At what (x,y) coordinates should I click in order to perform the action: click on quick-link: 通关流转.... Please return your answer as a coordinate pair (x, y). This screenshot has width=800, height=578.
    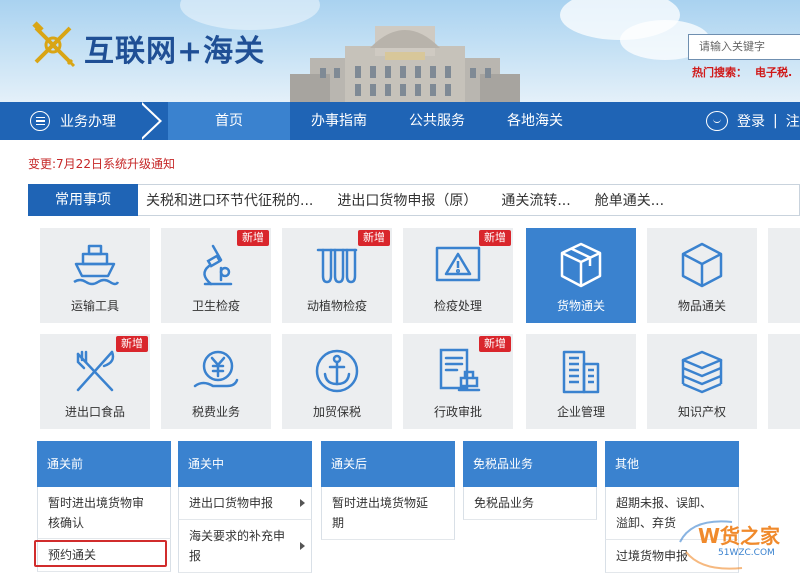
    Looking at the image, I should click on (535, 200).